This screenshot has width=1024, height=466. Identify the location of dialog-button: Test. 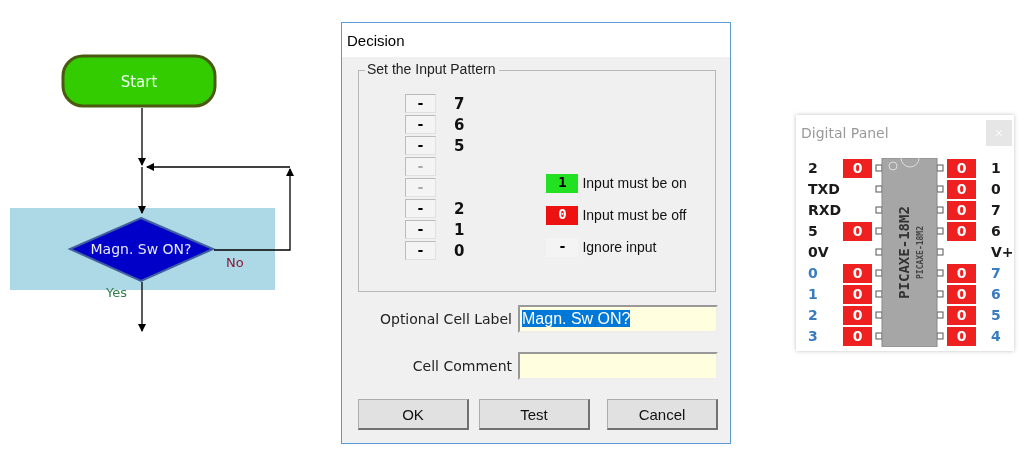
(534, 414).